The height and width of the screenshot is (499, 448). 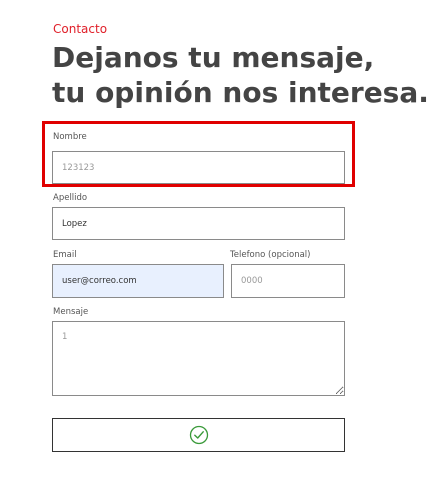 What do you see at coordinates (138, 281) in the screenshot?
I see `email-field` at bounding box center [138, 281].